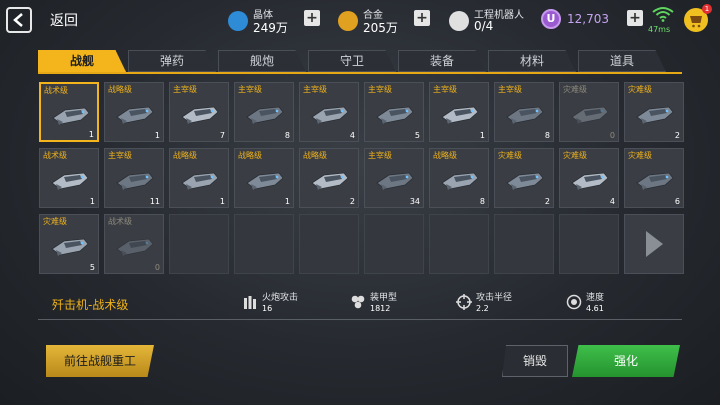 The image size is (720, 405). I want to click on ship-slot: 主宰级 7, so click(199, 112).